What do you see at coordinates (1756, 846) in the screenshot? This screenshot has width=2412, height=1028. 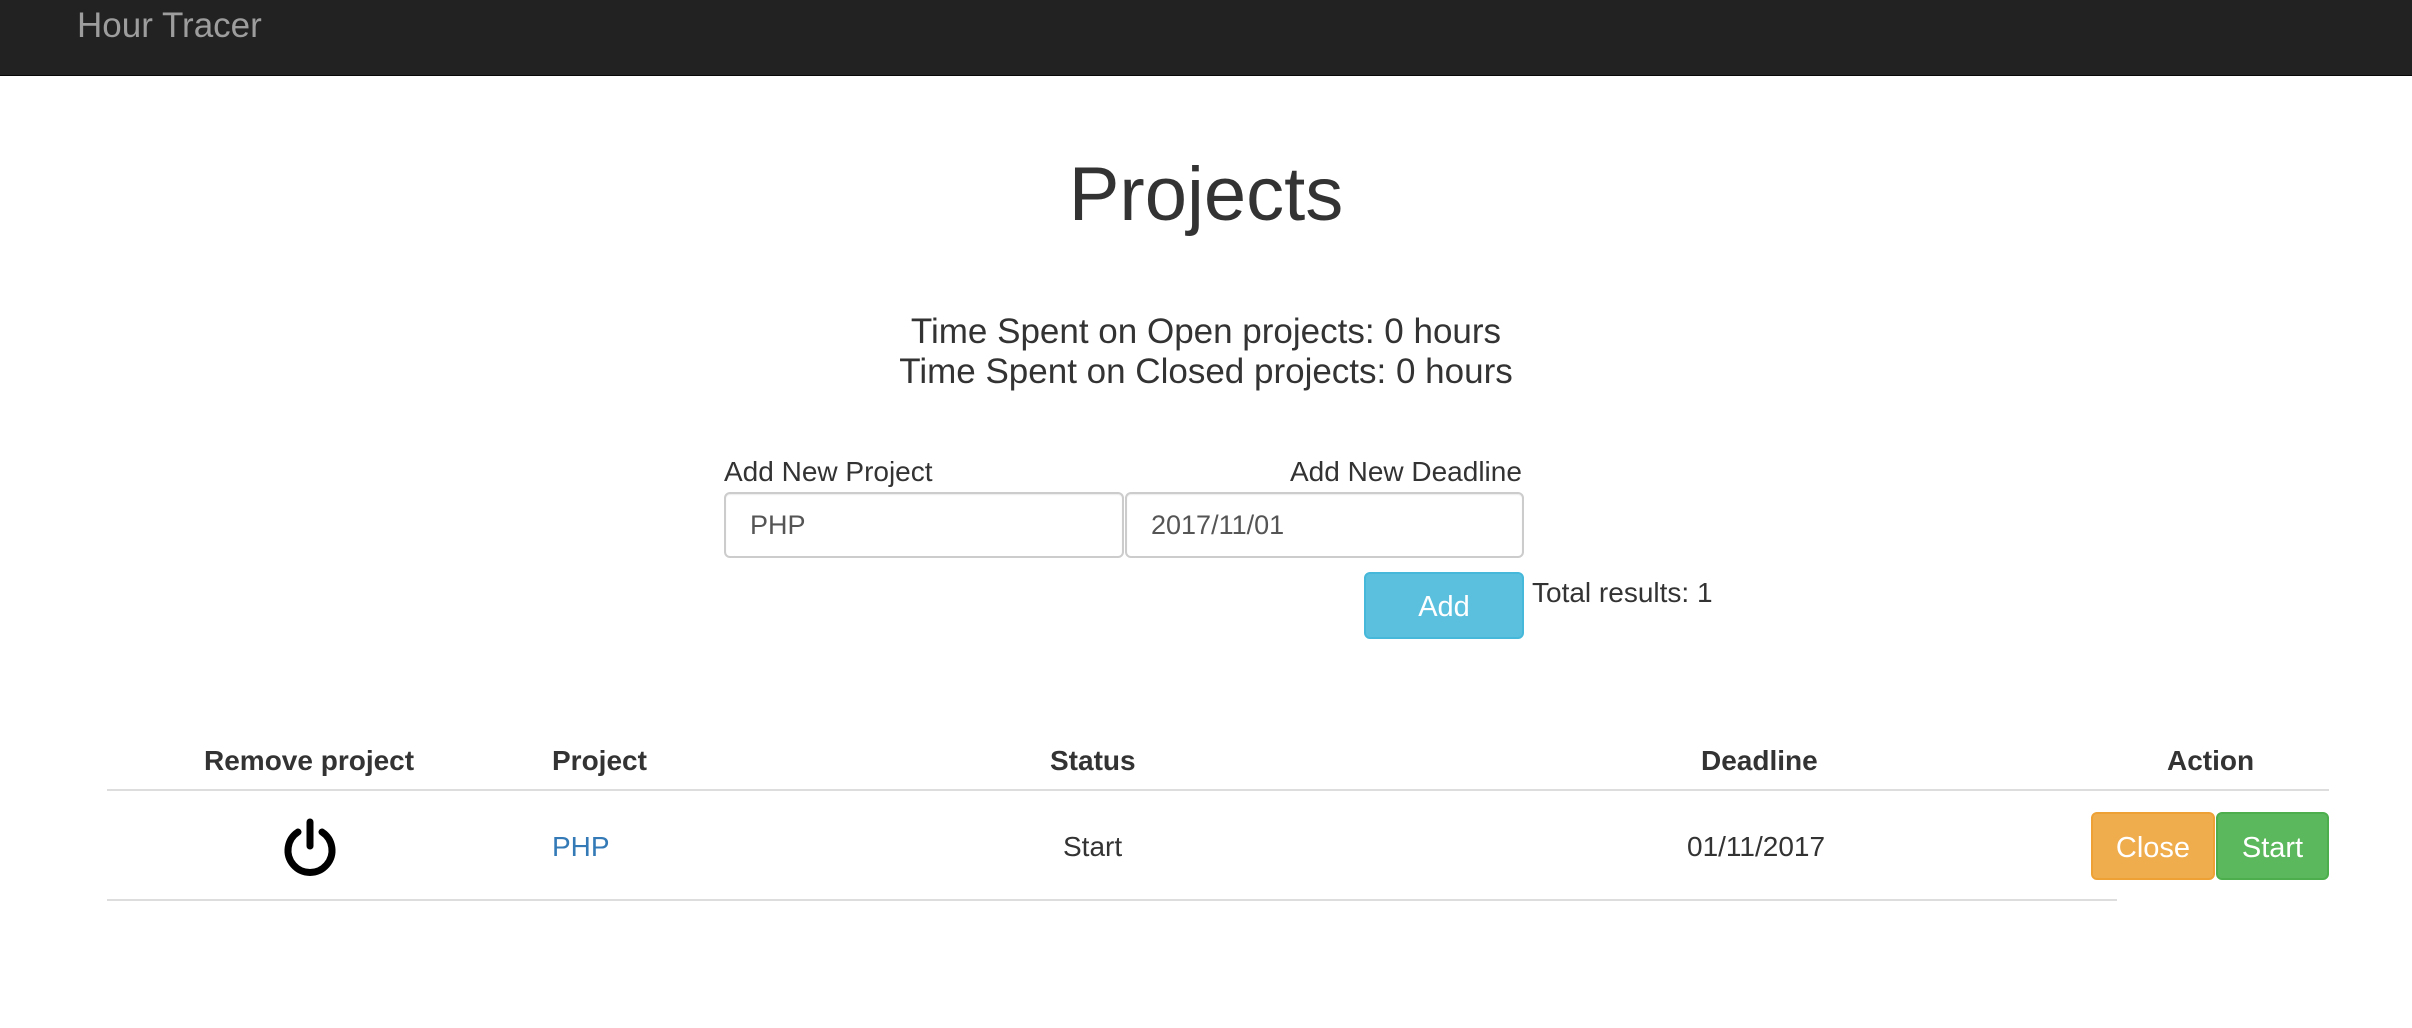 I see `deadline-cell: 01/11/2017` at bounding box center [1756, 846].